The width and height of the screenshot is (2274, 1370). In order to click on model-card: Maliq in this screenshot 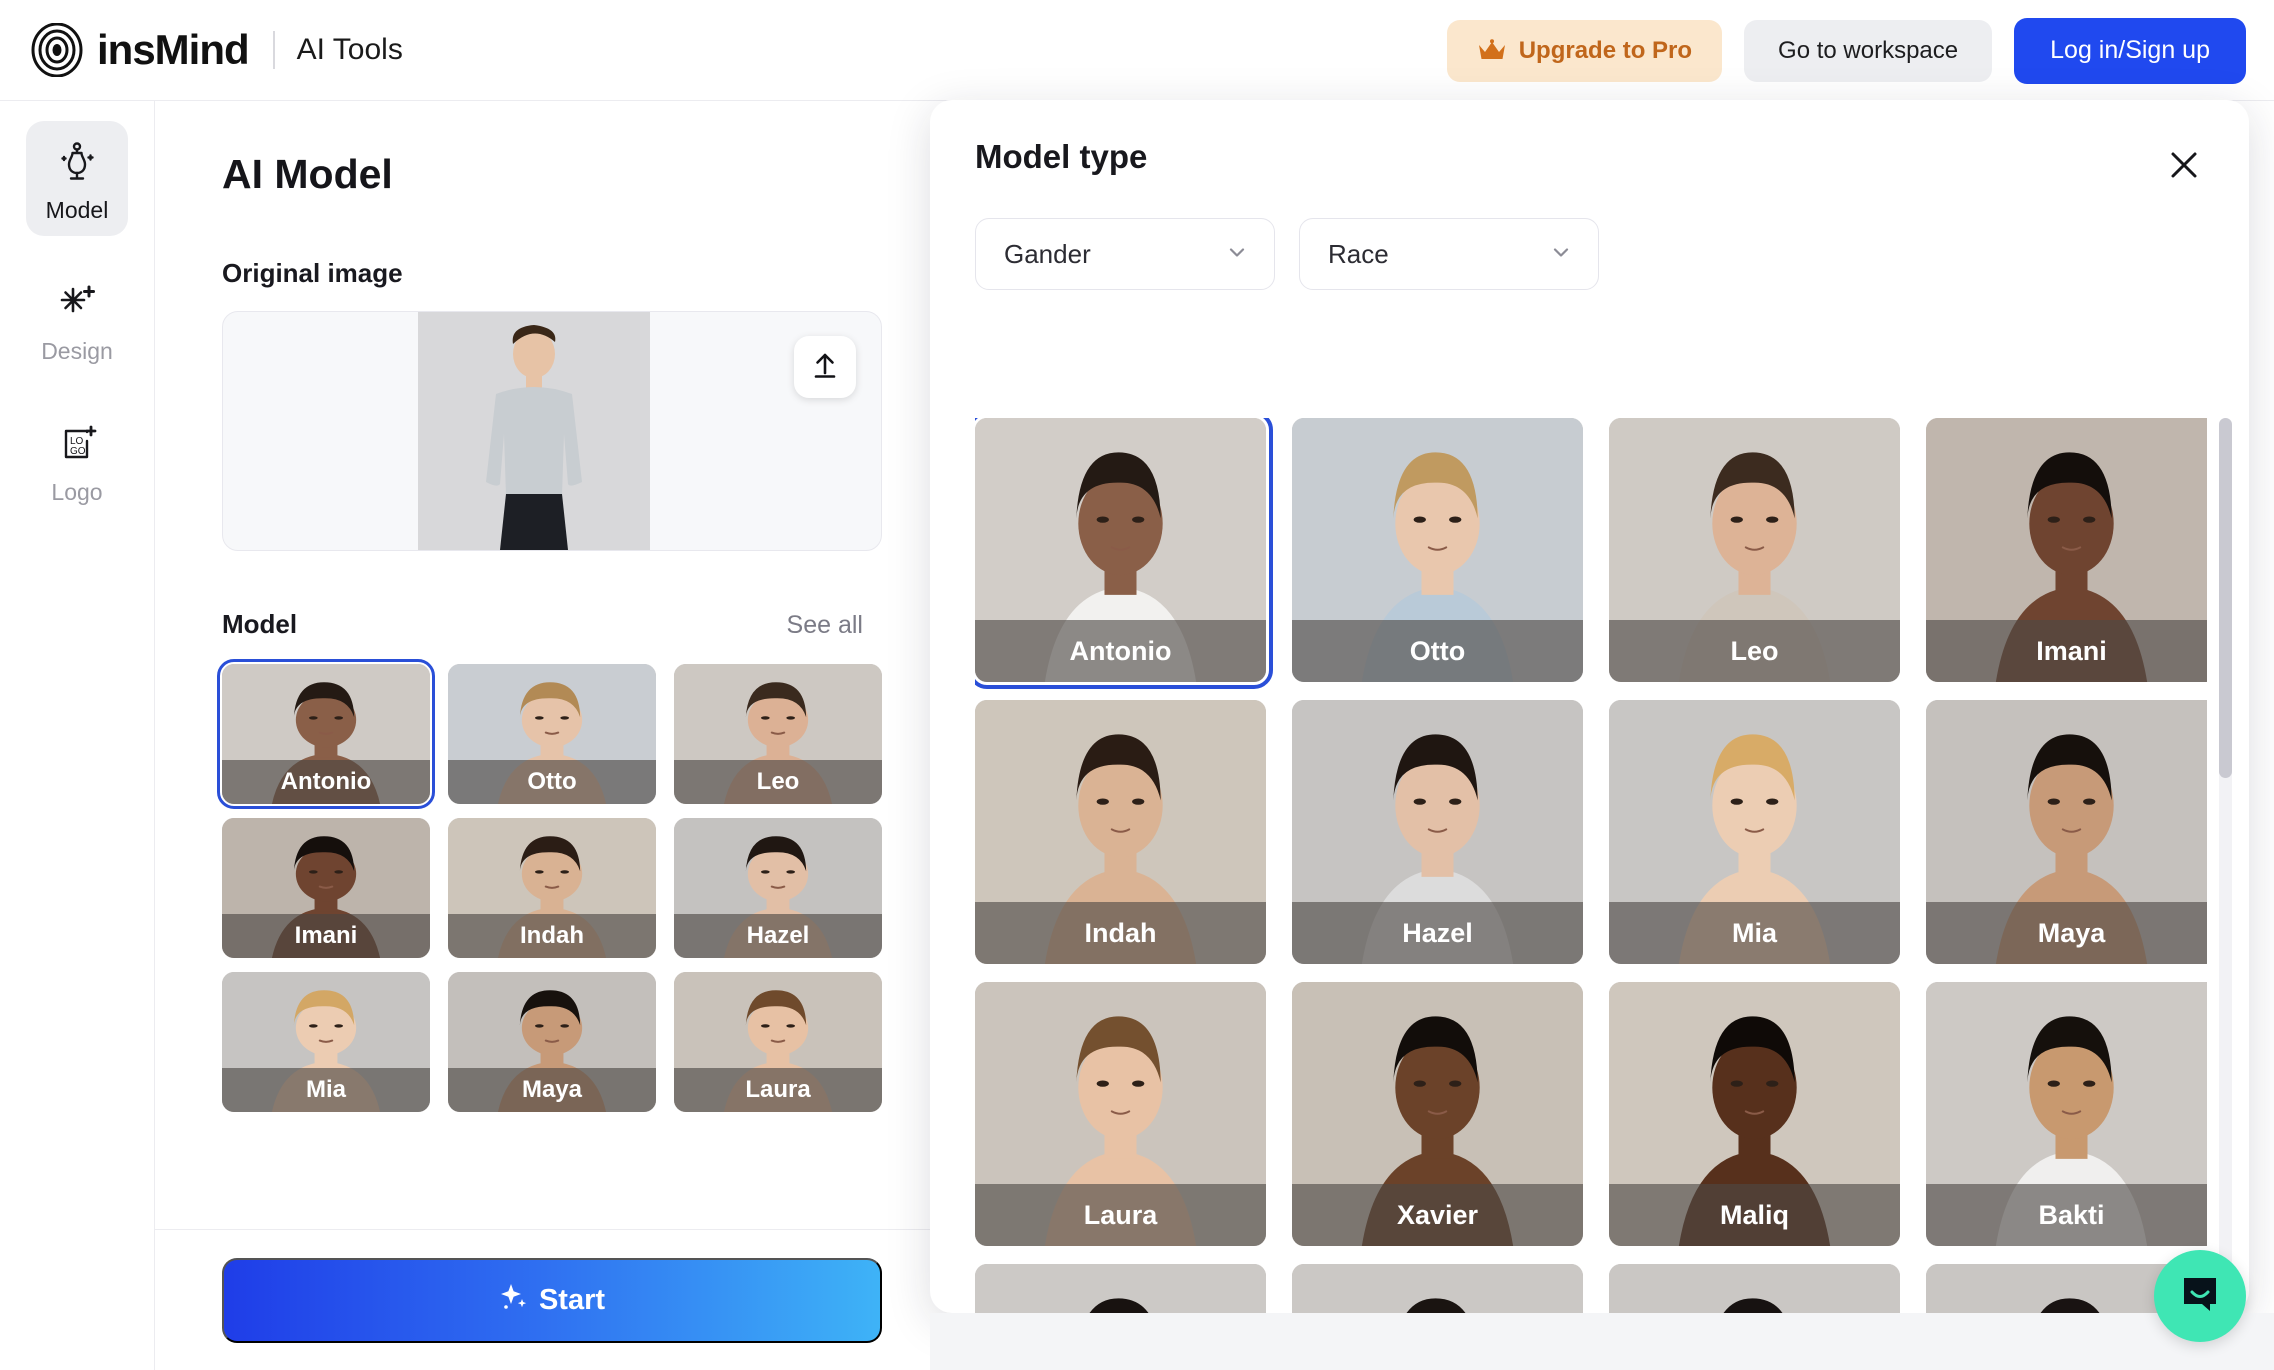, I will do `click(1754, 1114)`.